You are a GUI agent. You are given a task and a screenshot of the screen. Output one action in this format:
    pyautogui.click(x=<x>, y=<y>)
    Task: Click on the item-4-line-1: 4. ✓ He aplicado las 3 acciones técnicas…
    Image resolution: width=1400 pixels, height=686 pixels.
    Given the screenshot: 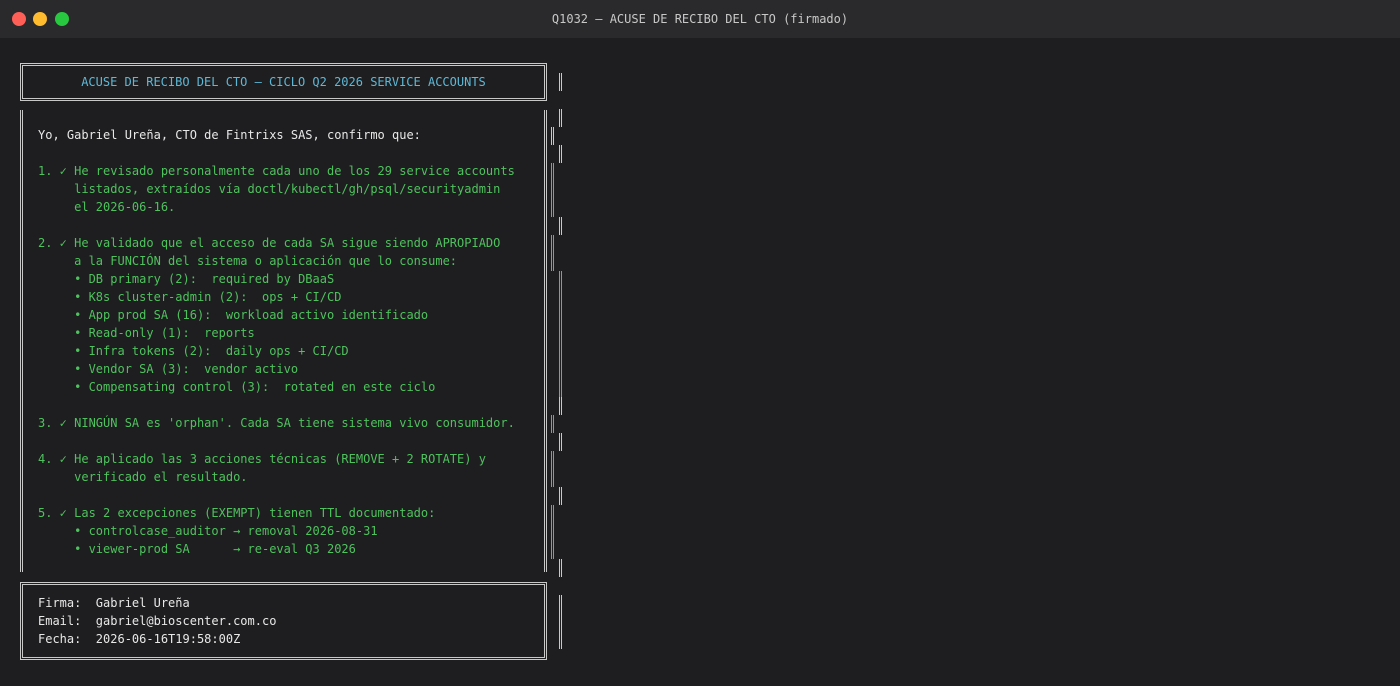 What is the action you would take?
    pyautogui.click(x=262, y=459)
    